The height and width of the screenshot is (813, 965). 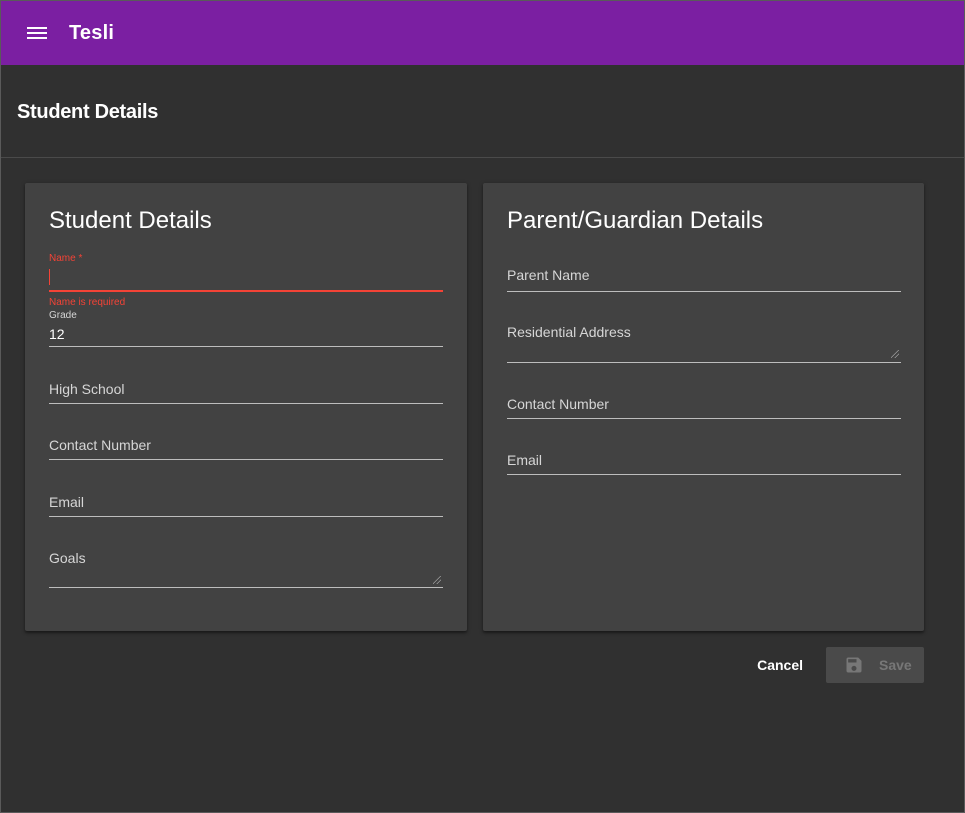 I want to click on grade-label: Grade, so click(x=63, y=315).